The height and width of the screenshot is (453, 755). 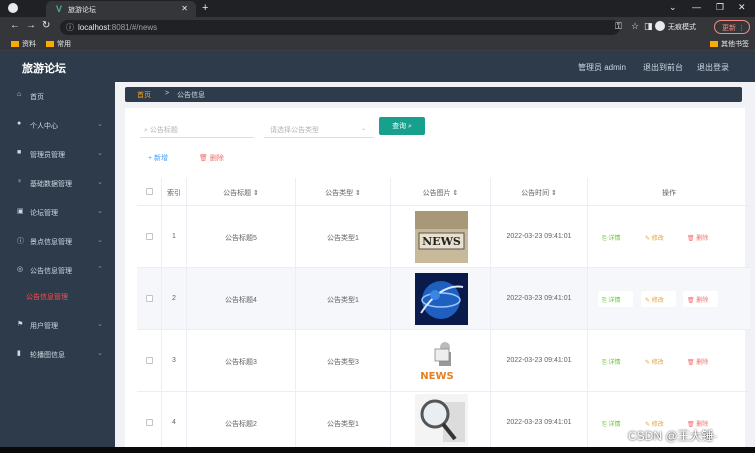 I want to click on logout-link: 退出登录, so click(x=713, y=67).